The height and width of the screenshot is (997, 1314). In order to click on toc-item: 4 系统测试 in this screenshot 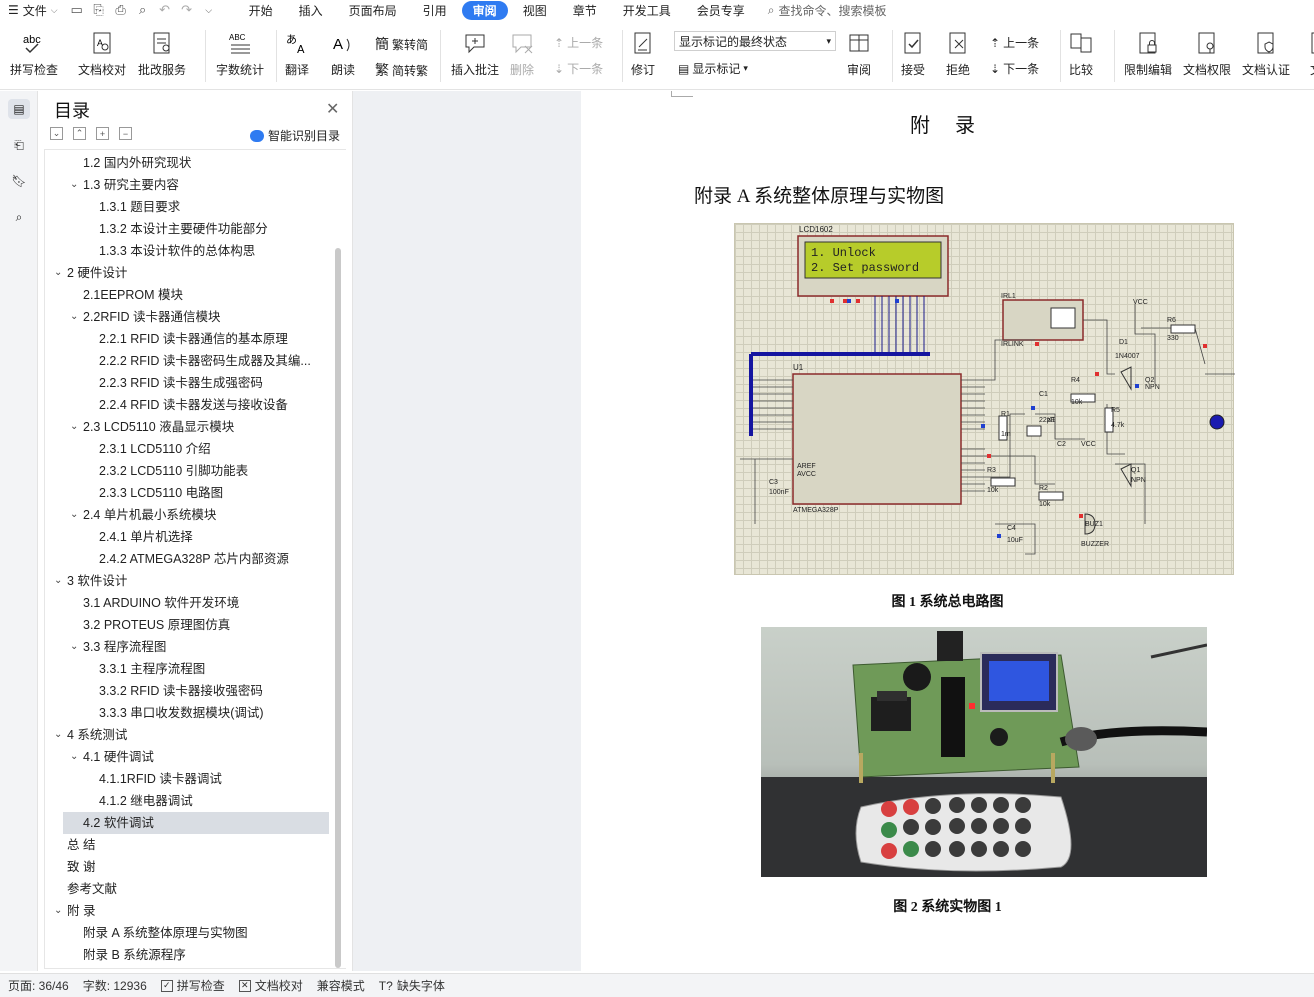, I will do `click(197, 735)`.